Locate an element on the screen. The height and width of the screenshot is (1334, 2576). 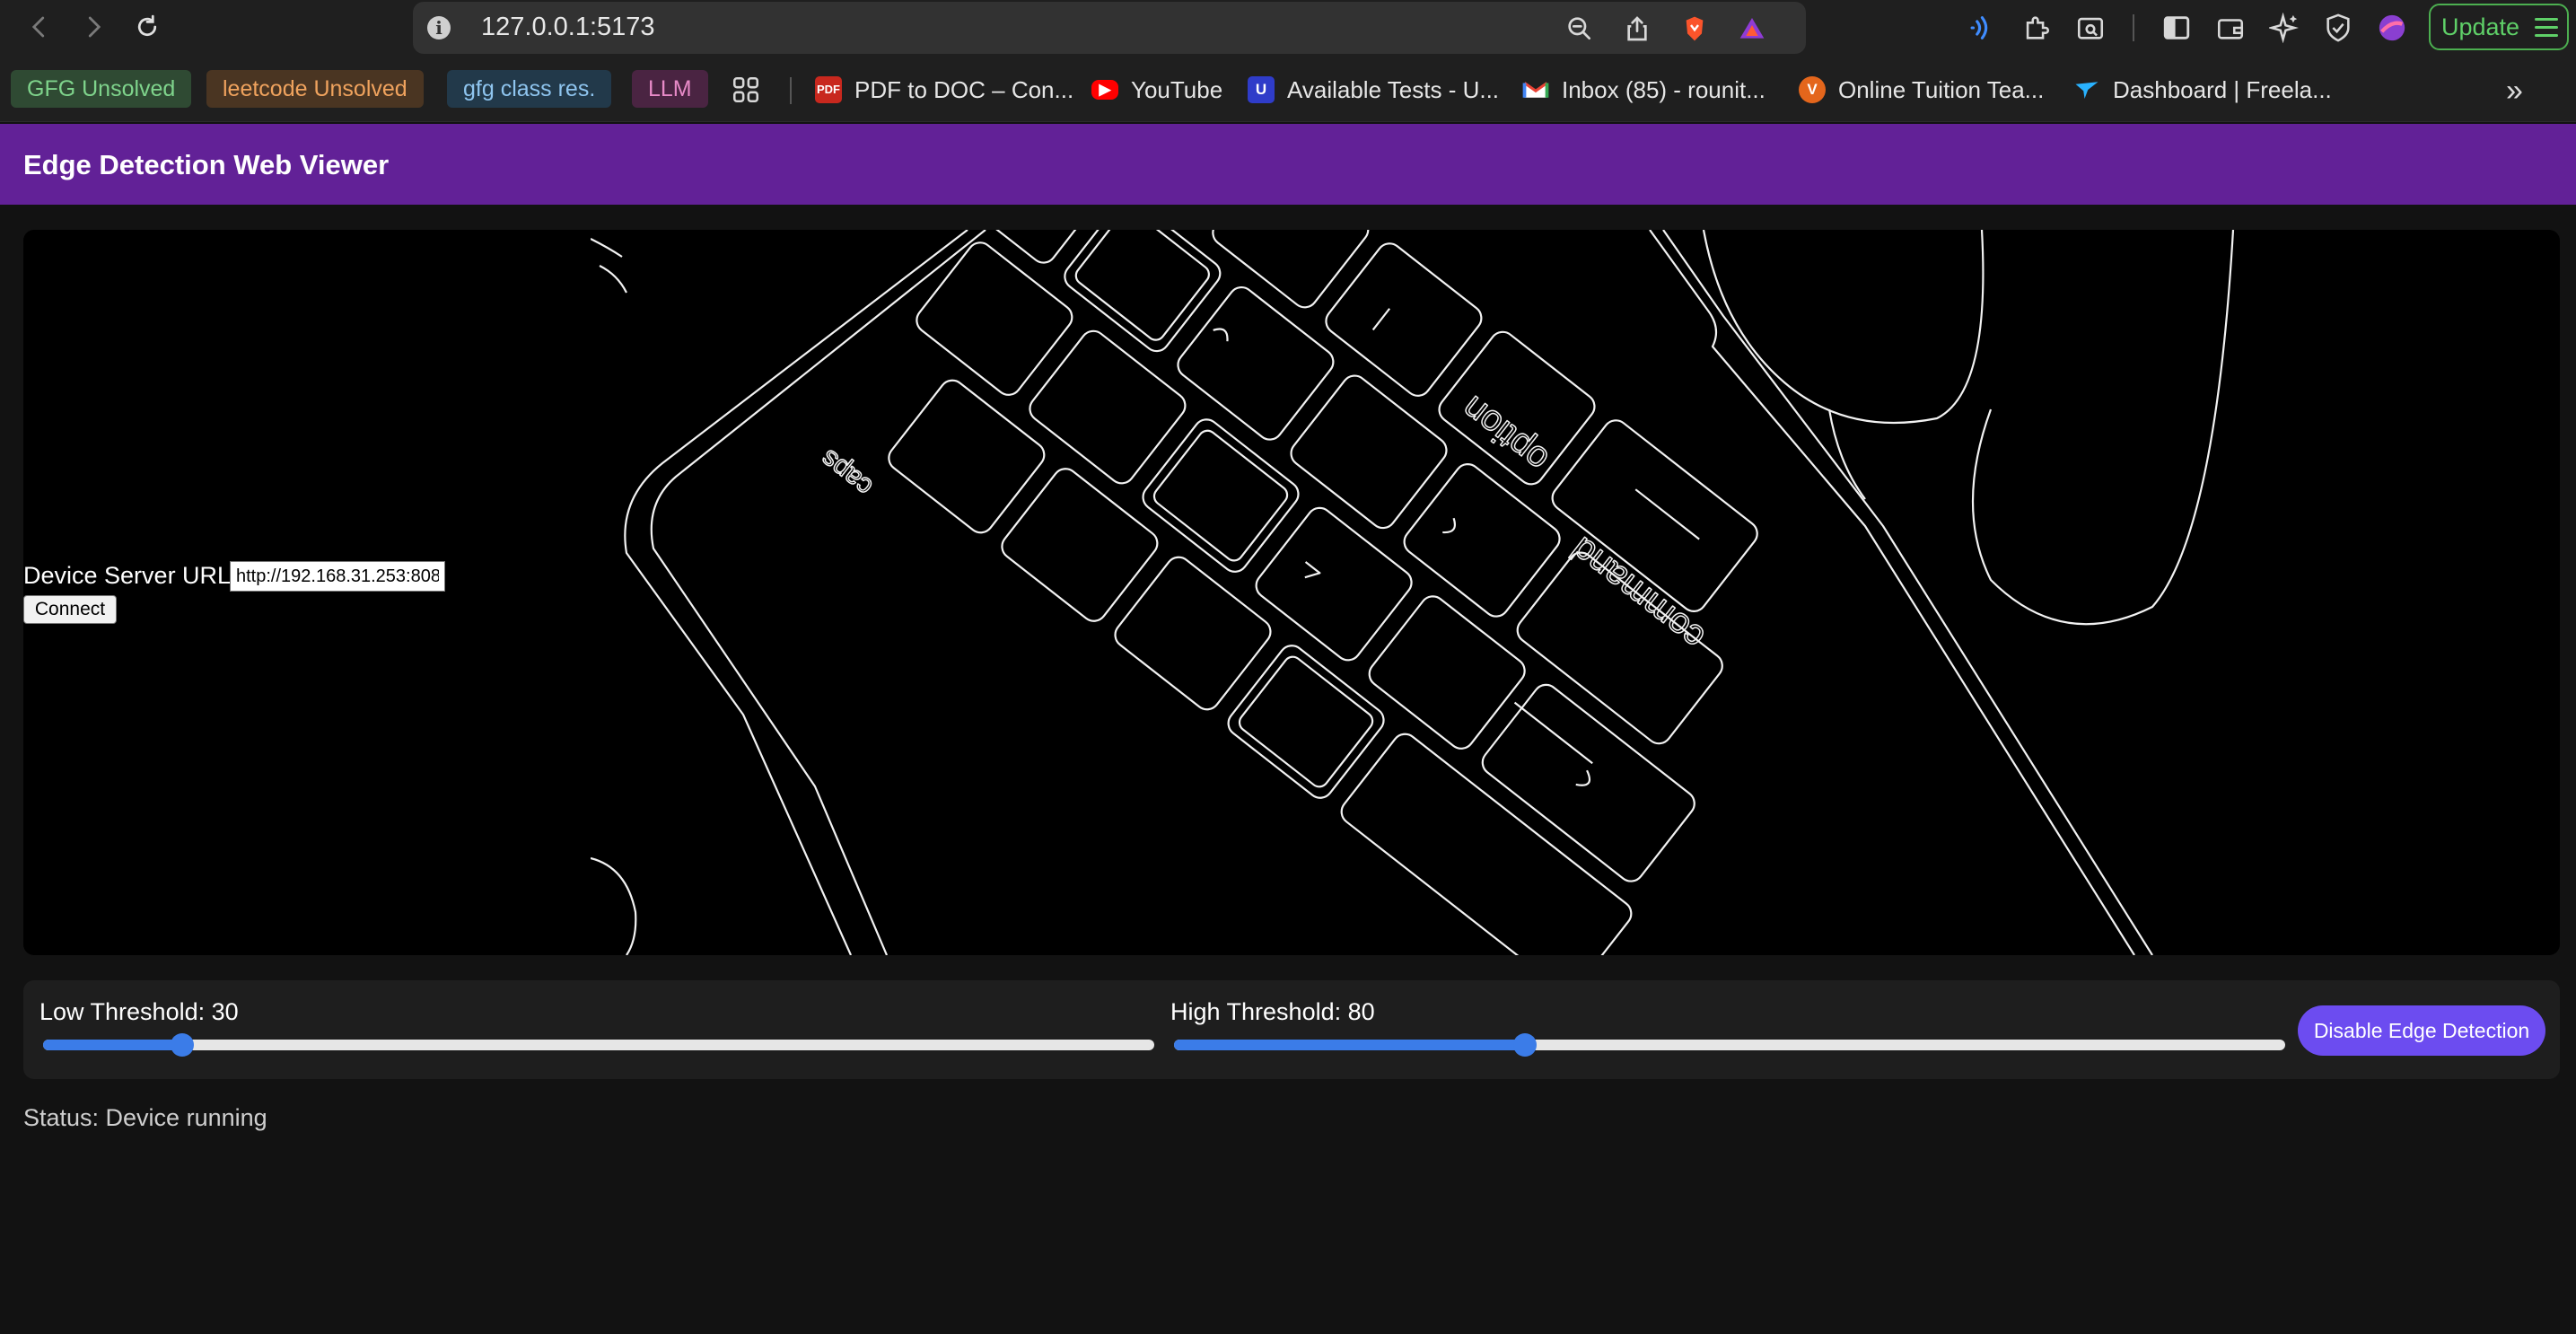
gmail-icon is located at coordinates (1535, 90).